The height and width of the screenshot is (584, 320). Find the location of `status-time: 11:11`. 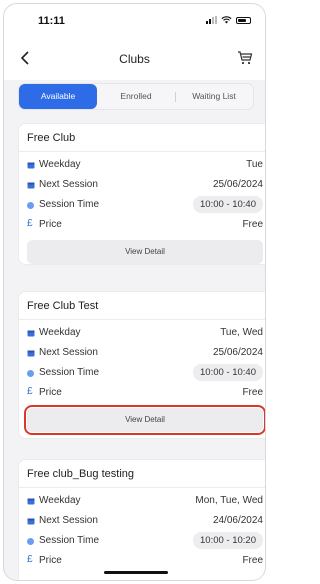

status-time: 11:11 is located at coordinates (51, 21).